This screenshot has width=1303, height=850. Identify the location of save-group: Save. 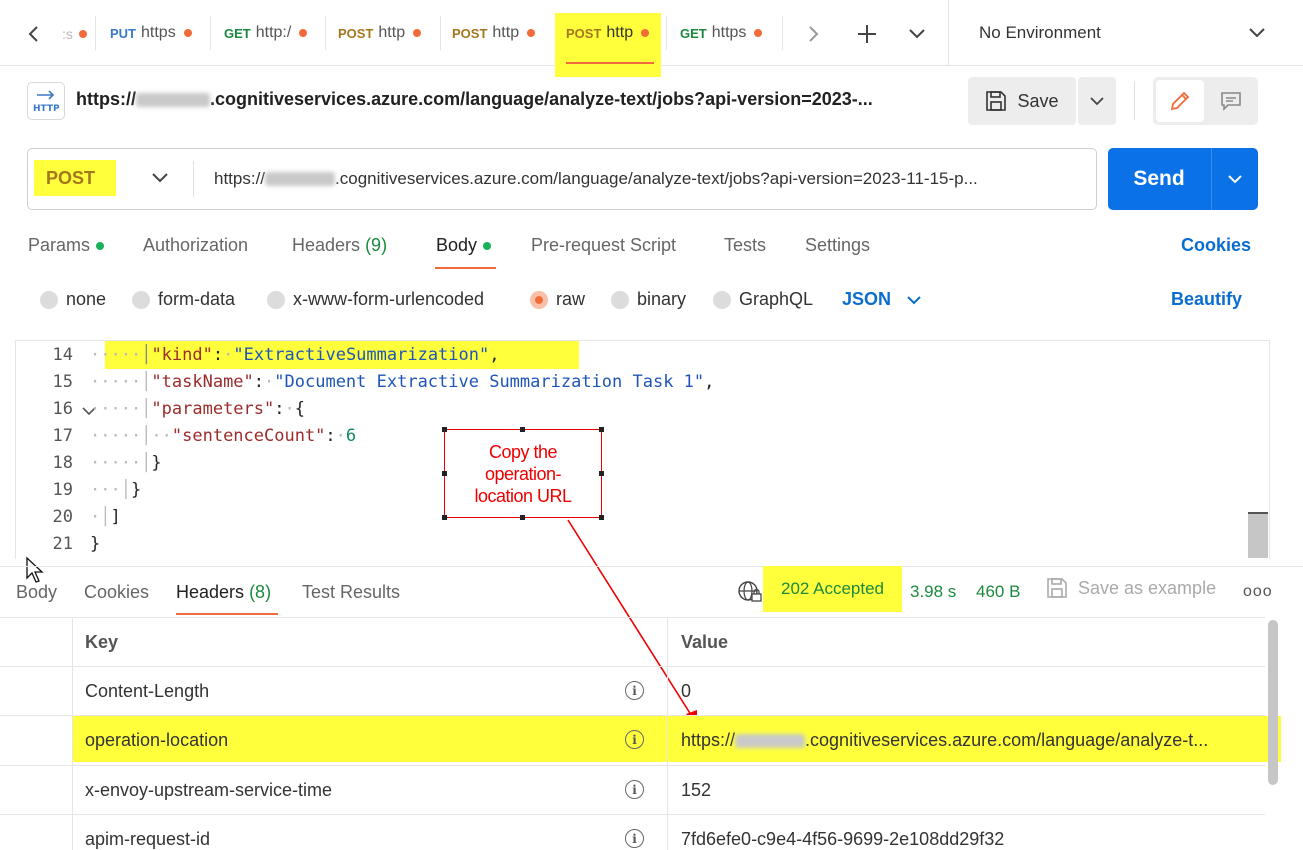
(1042, 101).